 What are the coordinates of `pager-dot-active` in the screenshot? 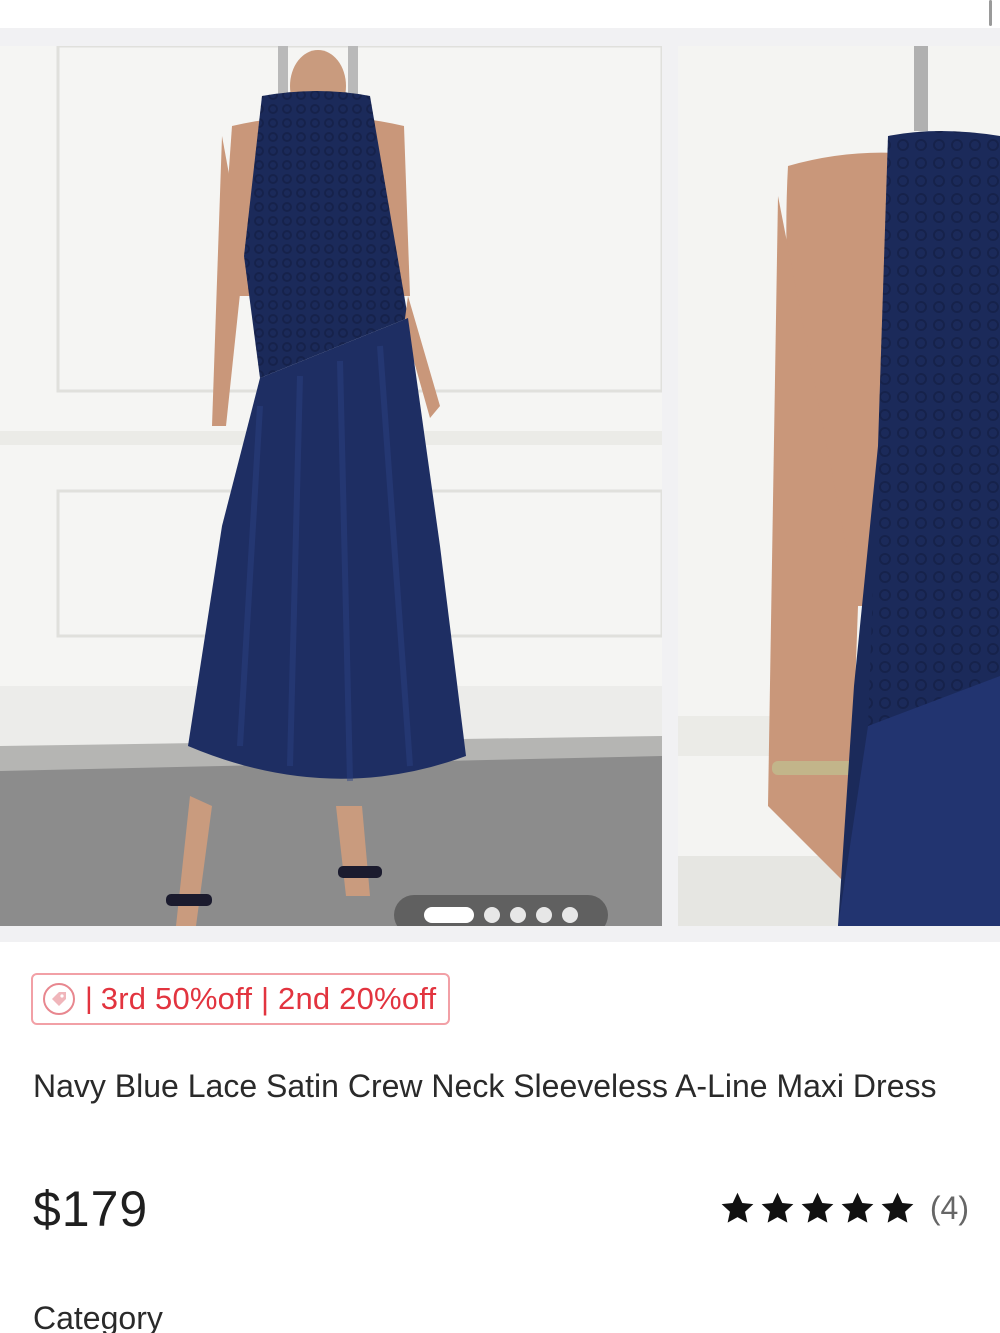 It's located at (449, 915).